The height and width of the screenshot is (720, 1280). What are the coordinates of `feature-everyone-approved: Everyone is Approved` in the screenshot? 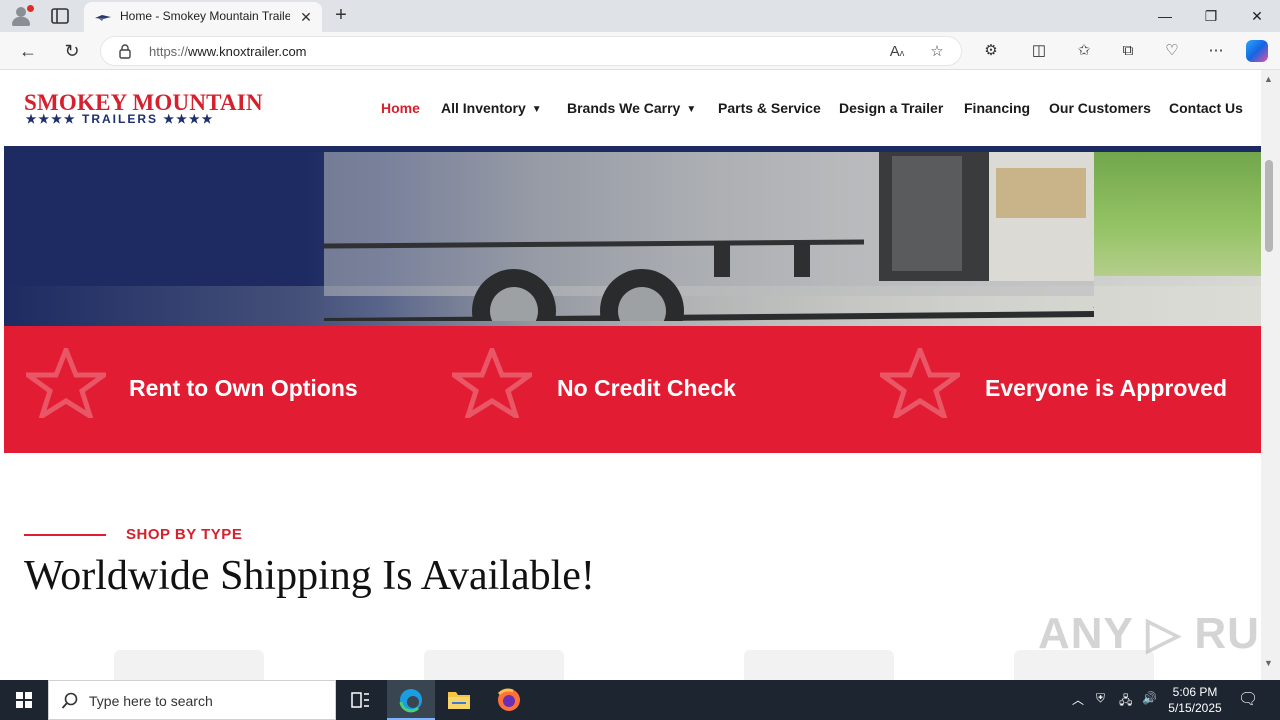 It's located at (1106, 388).